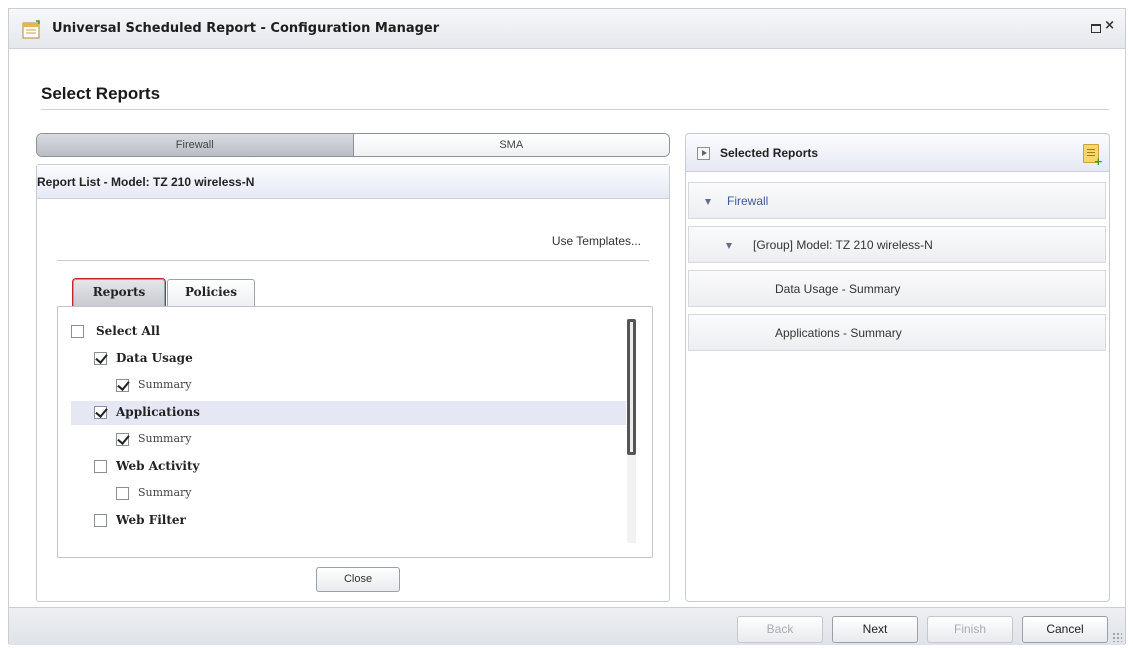 This screenshot has width=1133, height=648. Describe the element at coordinates (897, 200) in the screenshot. I see `tree-node-firewall: Firewall` at that location.